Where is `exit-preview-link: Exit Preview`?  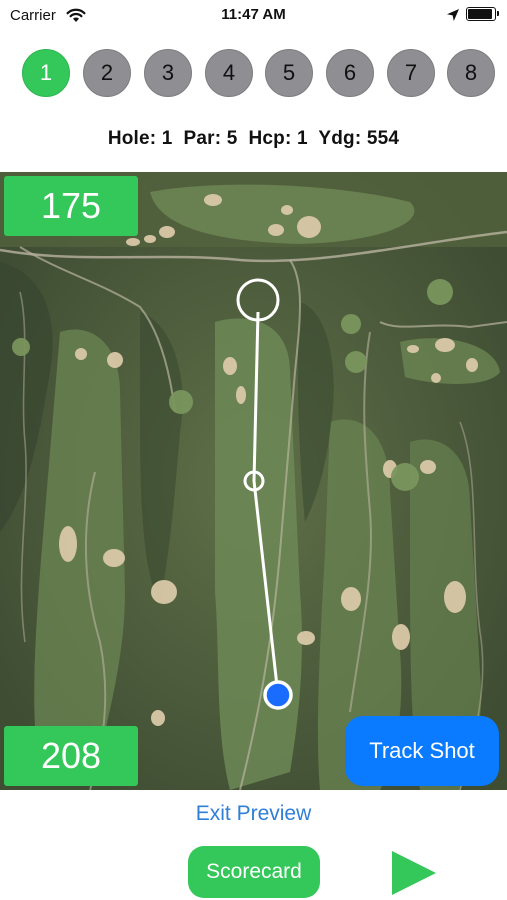
exit-preview-link: Exit Preview is located at coordinates (253, 814).